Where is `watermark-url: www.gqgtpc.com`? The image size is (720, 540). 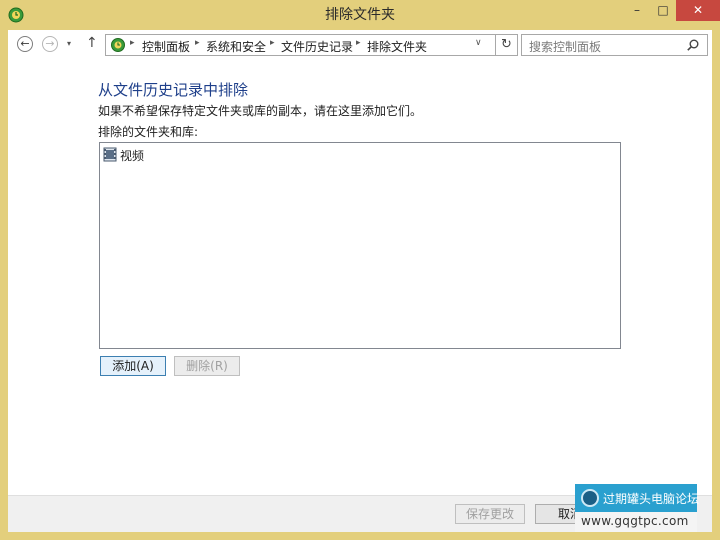
watermark-url: www.gqgtpc.com is located at coordinates (635, 521).